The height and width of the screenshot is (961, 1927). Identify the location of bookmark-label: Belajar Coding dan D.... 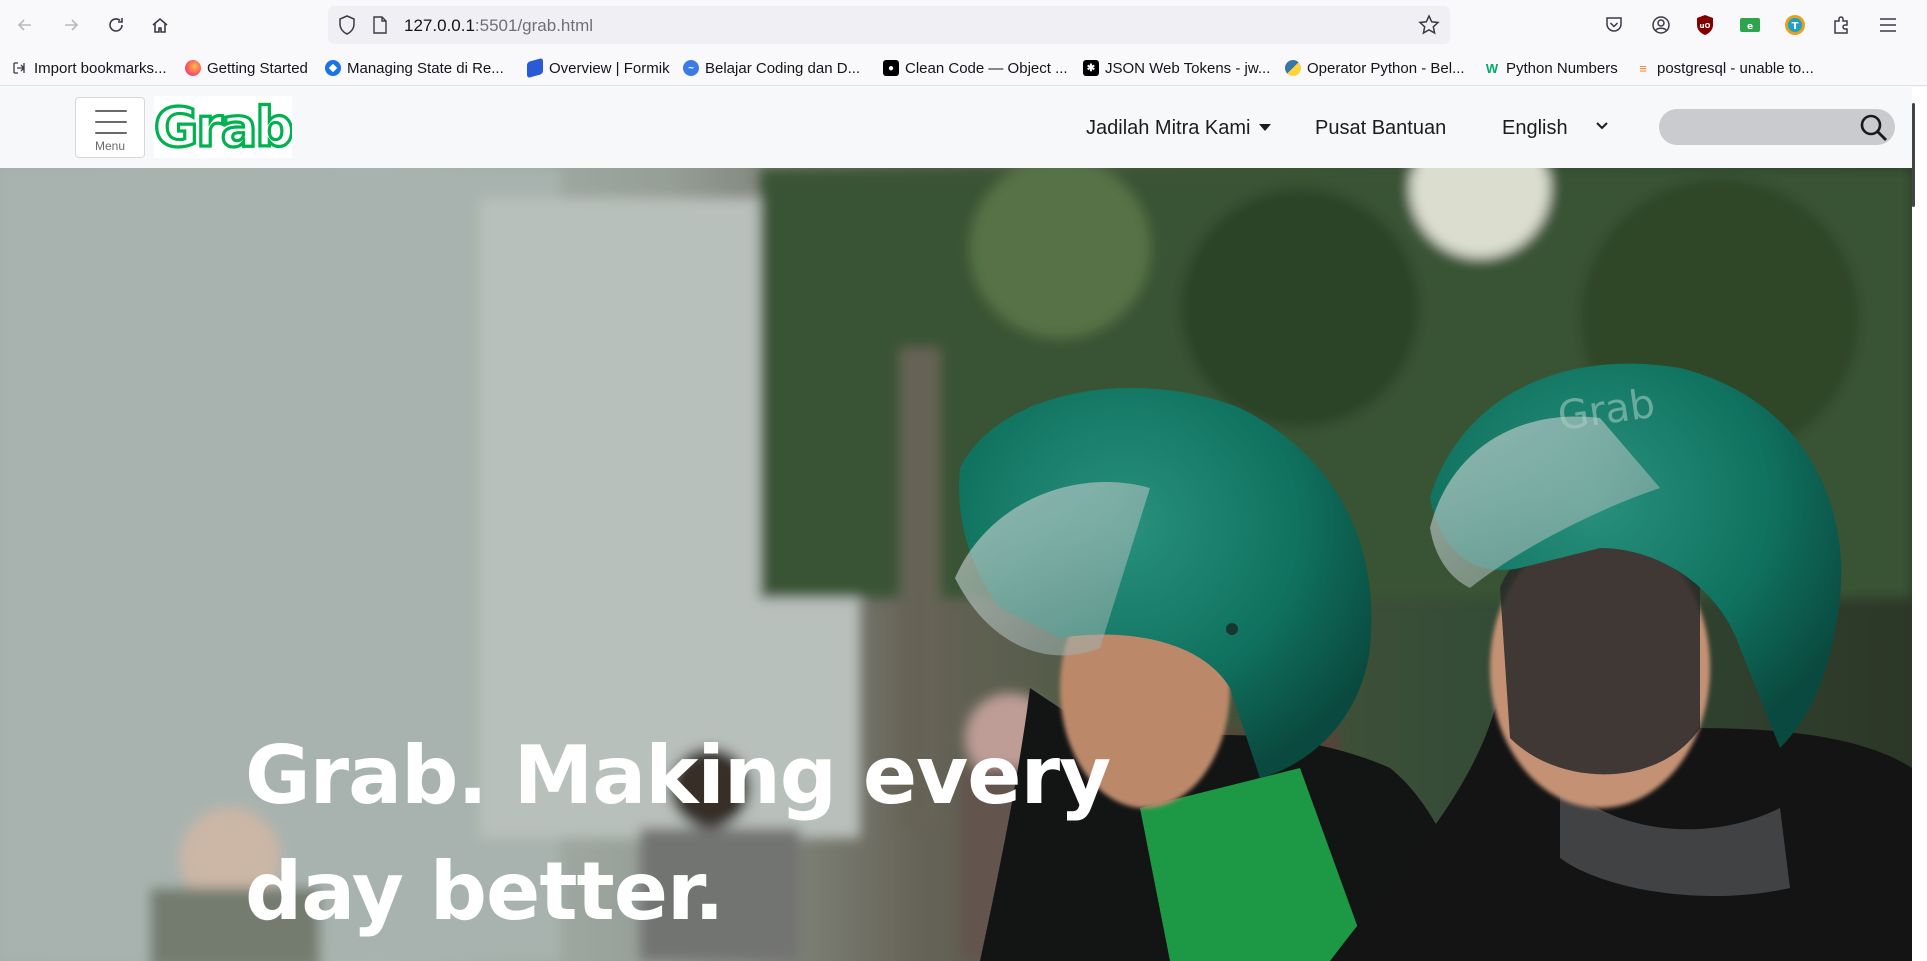
(783, 68).